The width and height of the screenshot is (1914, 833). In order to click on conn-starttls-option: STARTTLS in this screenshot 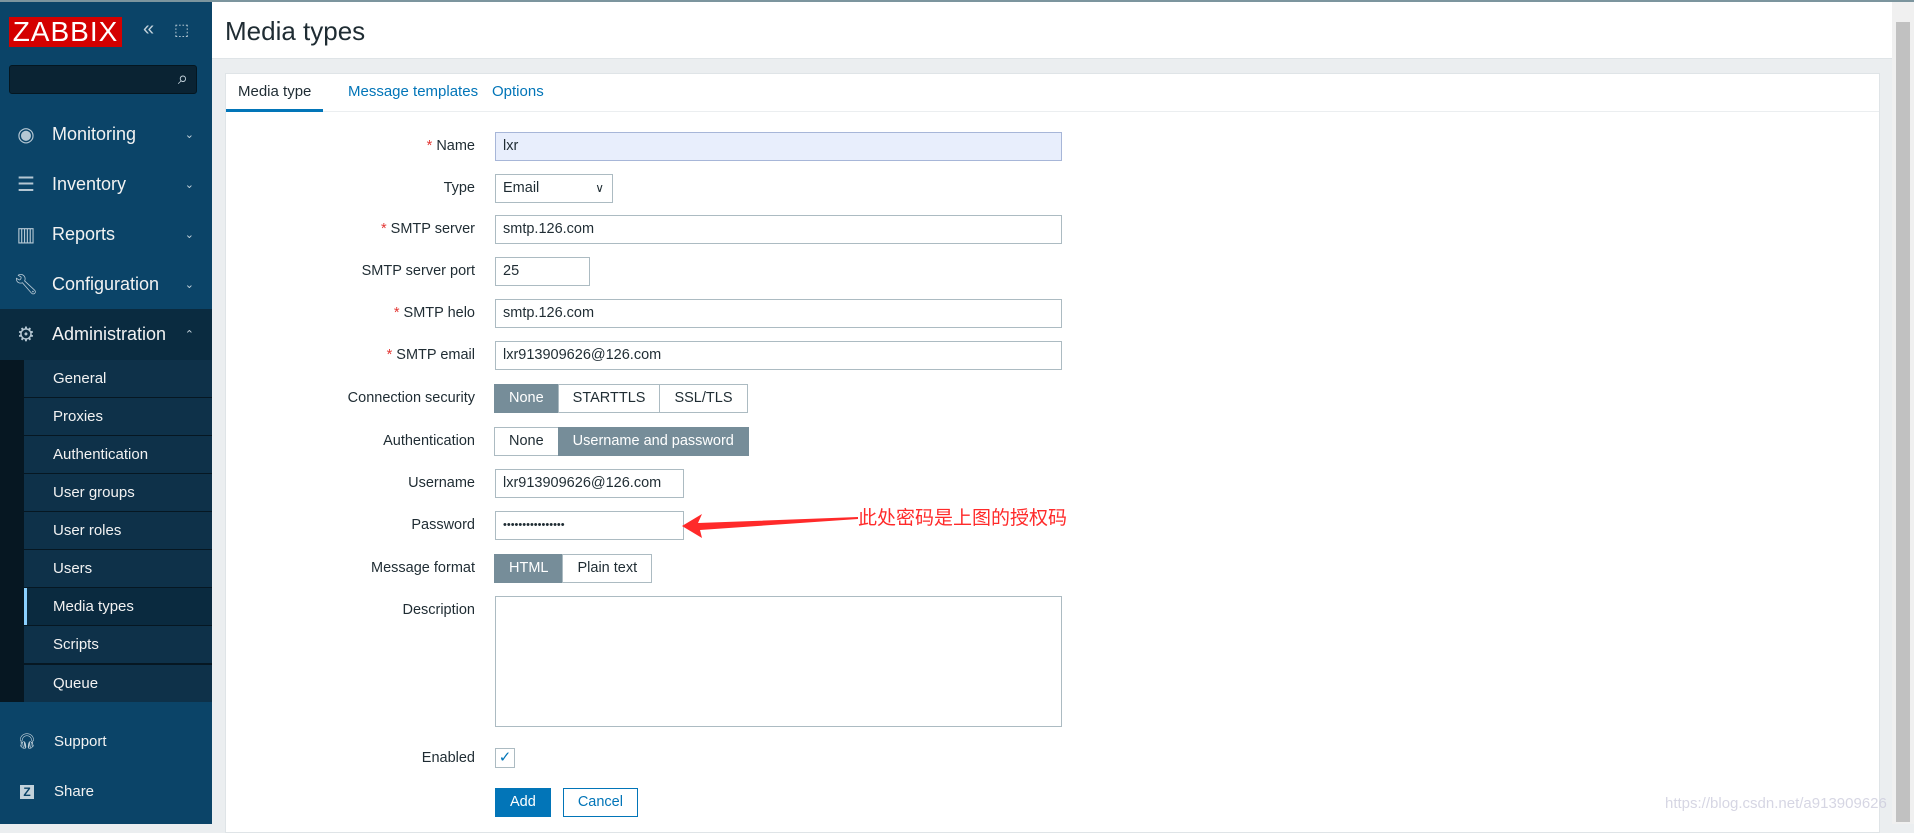, I will do `click(609, 398)`.